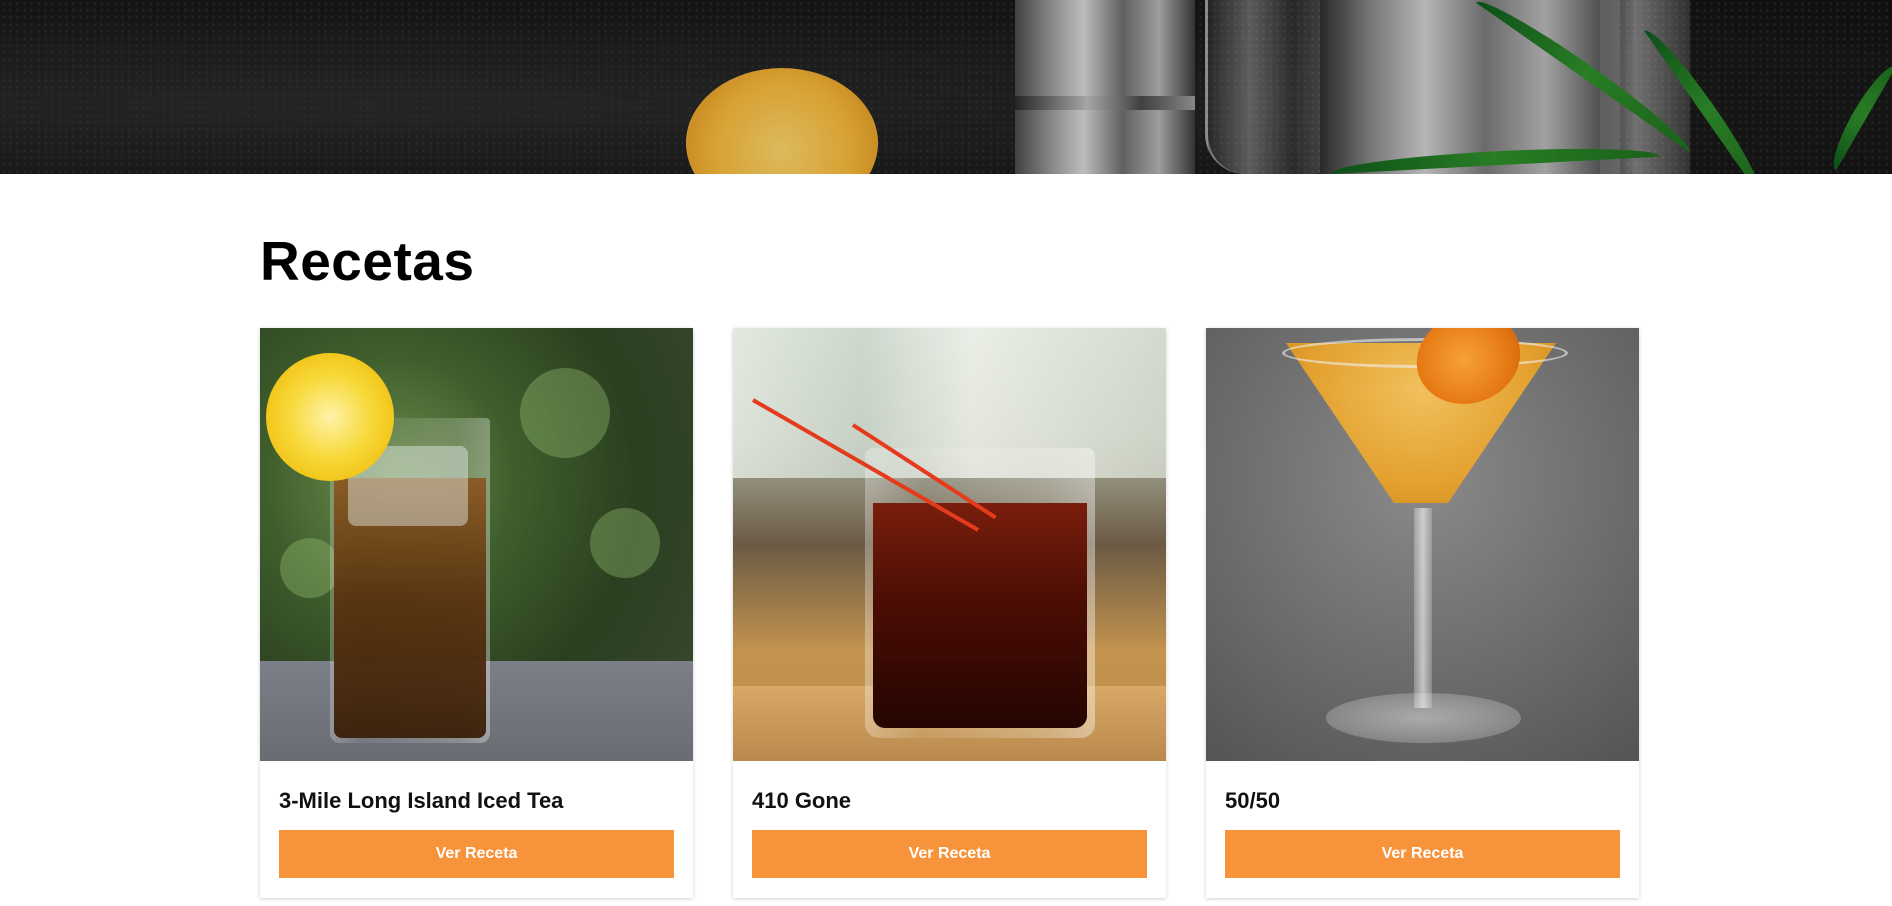  I want to click on recipe-card: 410 Gone Ver Receta, so click(949, 613).